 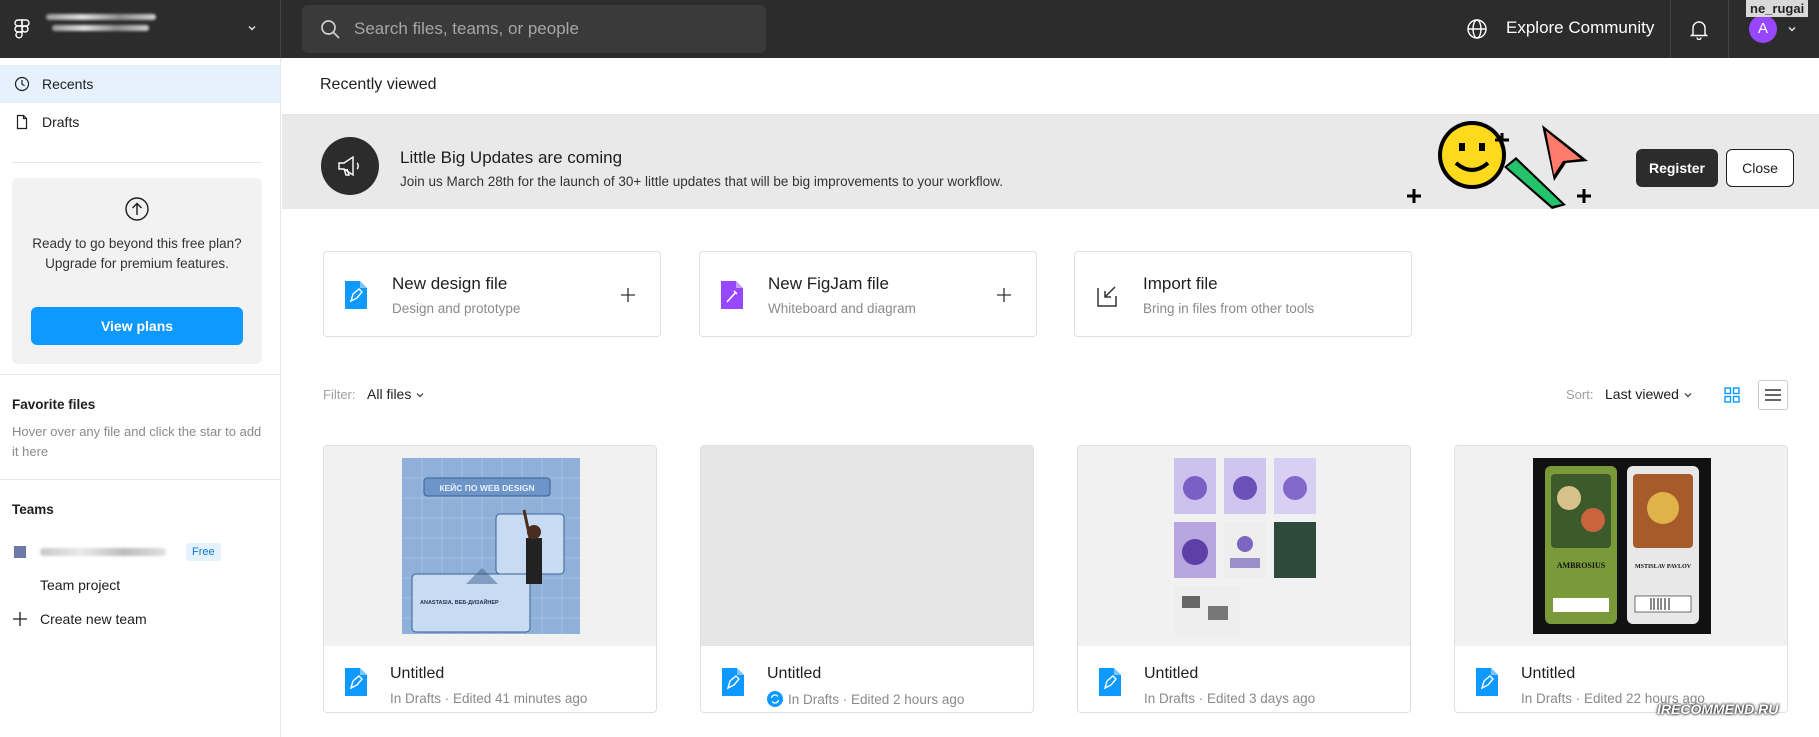 What do you see at coordinates (450, 283) in the screenshot?
I see `action-title: New design file` at bounding box center [450, 283].